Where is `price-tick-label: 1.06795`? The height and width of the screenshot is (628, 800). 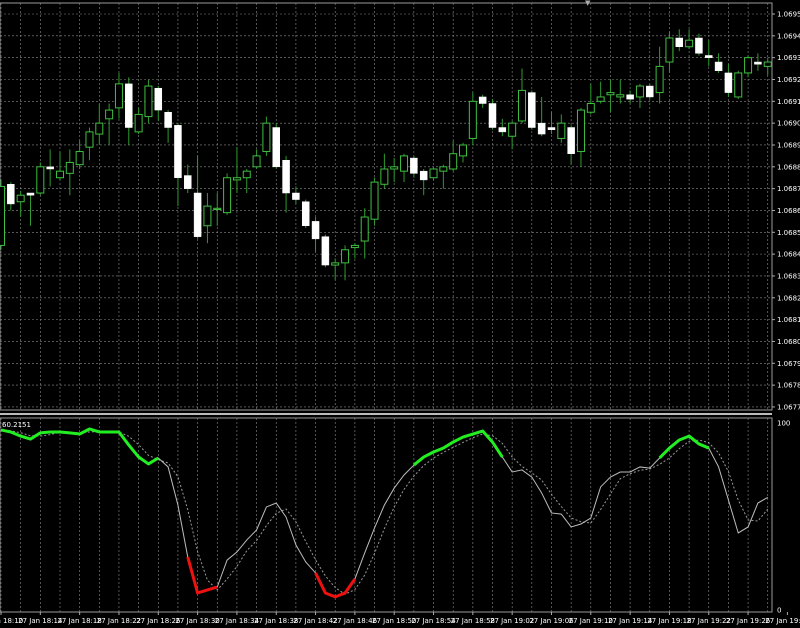 price-tick-label: 1.06795 is located at coordinates (788, 364).